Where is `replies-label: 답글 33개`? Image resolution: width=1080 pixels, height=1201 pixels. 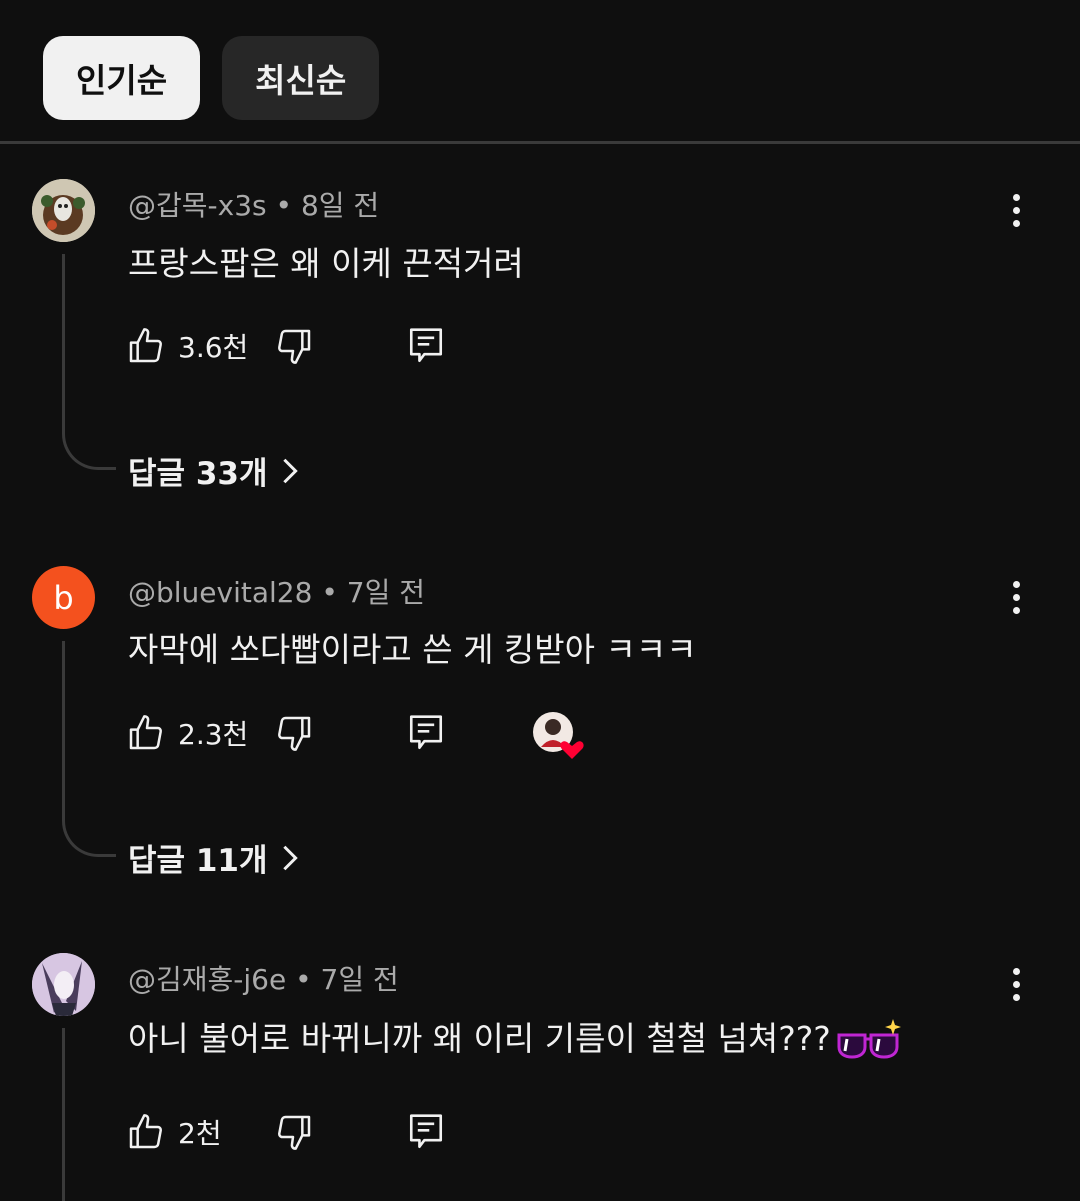
replies-label: 답글 33개 is located at coordinates (198, 474).